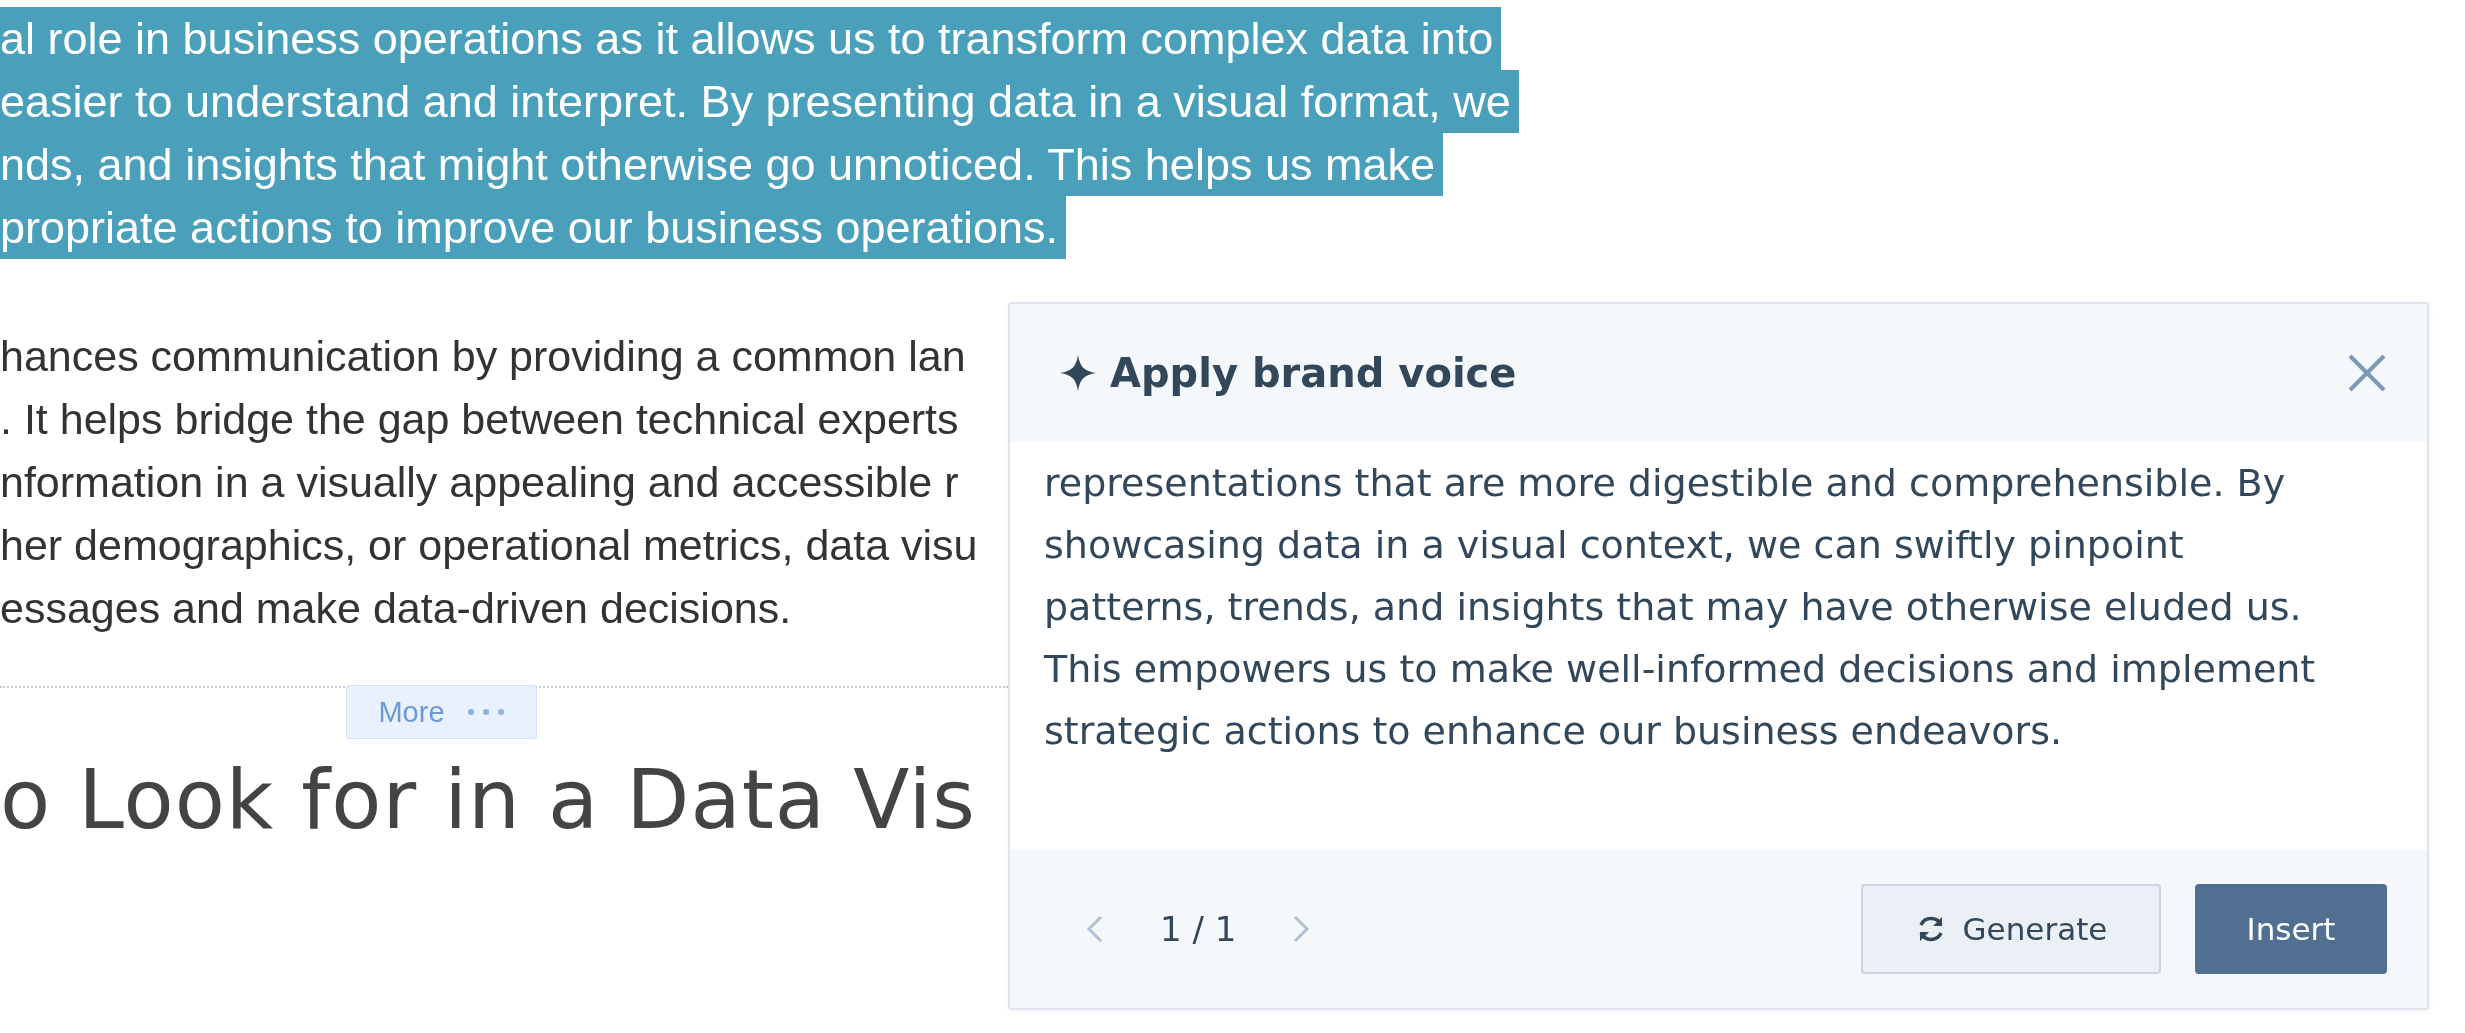  What do you see at coordinates (489, 545) in the screenshot?
I see `paragraph-text: her demographics, or operational metrics, data visu` at bounding box center [489, 545].